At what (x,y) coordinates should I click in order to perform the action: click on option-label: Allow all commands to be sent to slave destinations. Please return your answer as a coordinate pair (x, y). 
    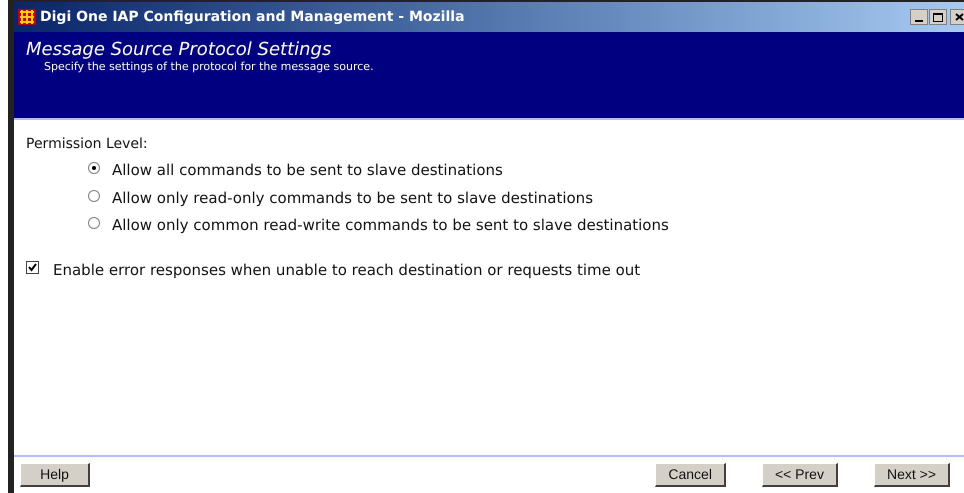
    Looking at the image, I should click on (307, 170).